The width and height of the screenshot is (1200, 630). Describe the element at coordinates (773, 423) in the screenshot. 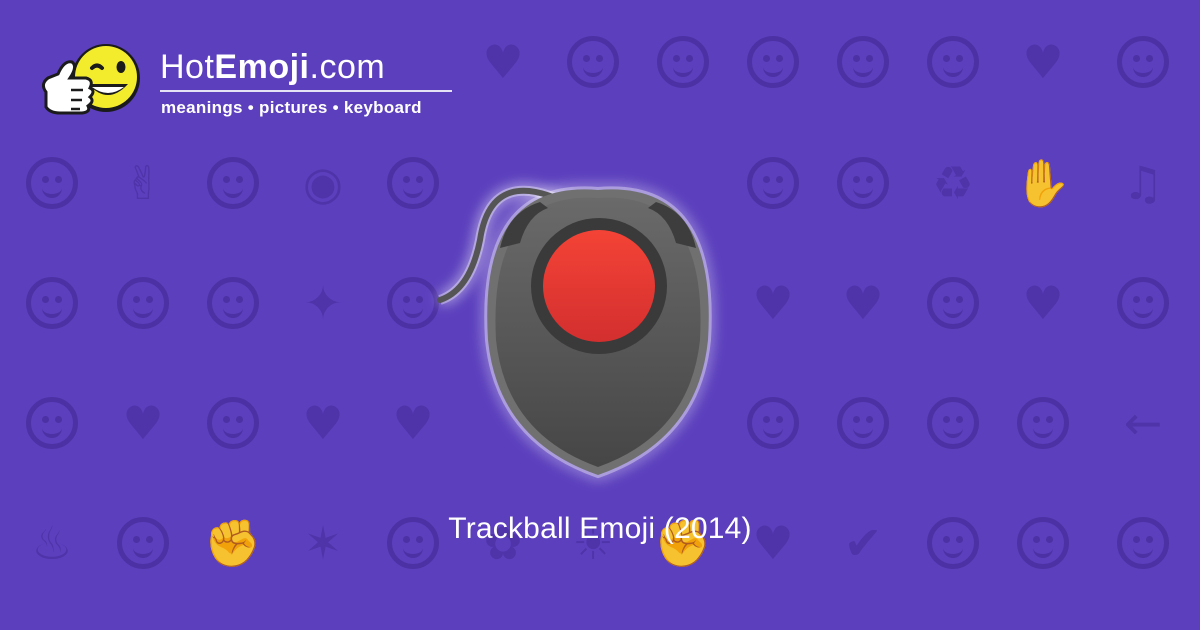

I see `monkey-icon` at that location.